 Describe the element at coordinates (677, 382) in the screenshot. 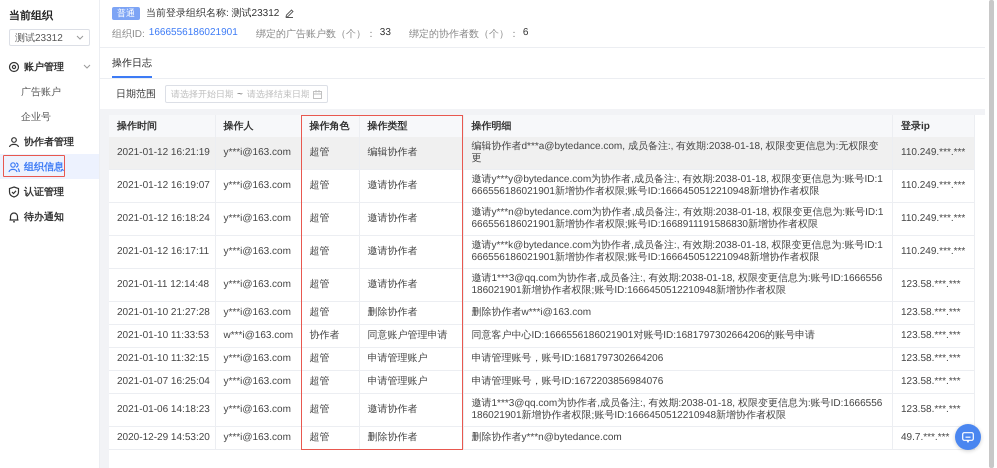

I see `table-cell: 申请管理账号，账号ID:1672203856984076` at that location.